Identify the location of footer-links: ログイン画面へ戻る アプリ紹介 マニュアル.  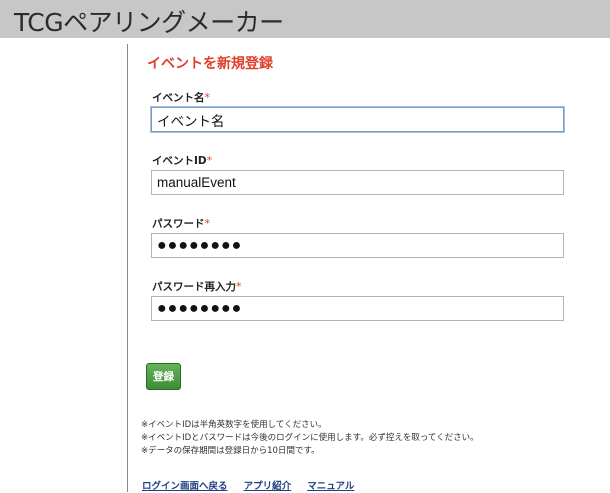
(253, 483).